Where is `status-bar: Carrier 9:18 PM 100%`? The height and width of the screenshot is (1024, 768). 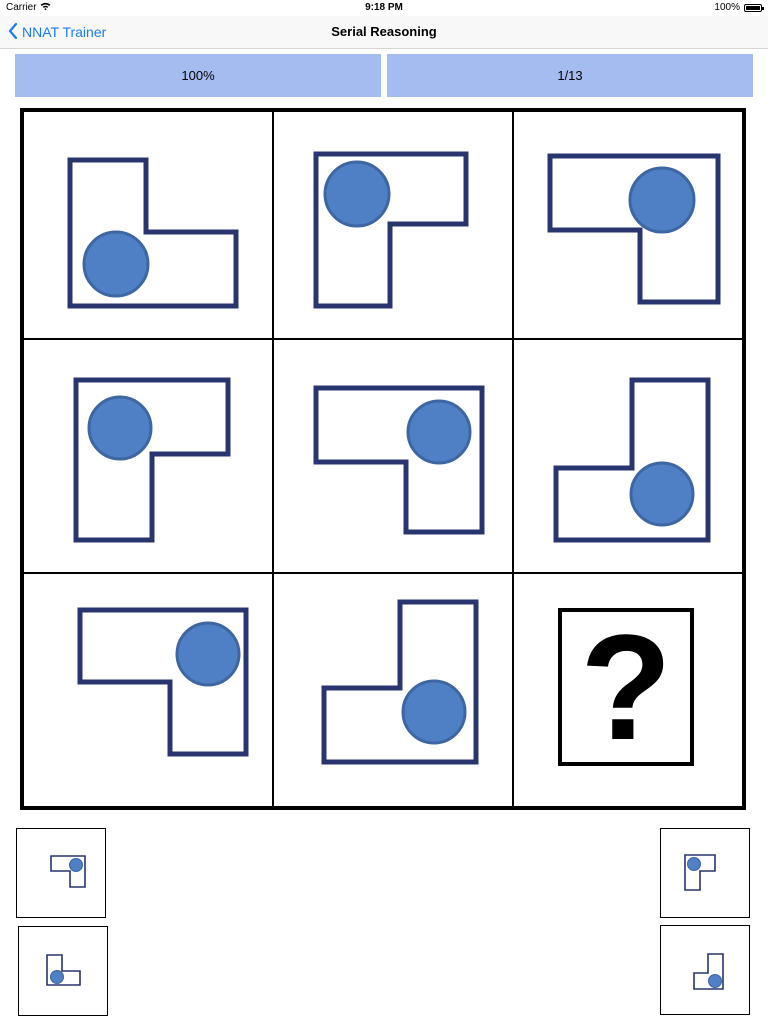
status-bar: Carrier 9:18 PM 100% is located at coordinates (384, 8).